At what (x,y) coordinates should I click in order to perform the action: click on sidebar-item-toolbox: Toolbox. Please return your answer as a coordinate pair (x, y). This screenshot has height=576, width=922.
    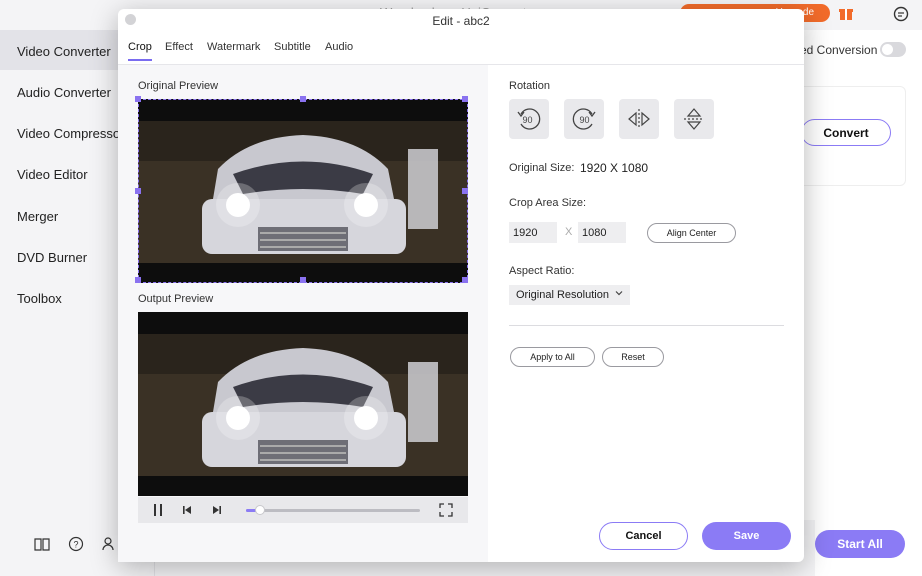
    Looking at the image, I should click on (39, 298).